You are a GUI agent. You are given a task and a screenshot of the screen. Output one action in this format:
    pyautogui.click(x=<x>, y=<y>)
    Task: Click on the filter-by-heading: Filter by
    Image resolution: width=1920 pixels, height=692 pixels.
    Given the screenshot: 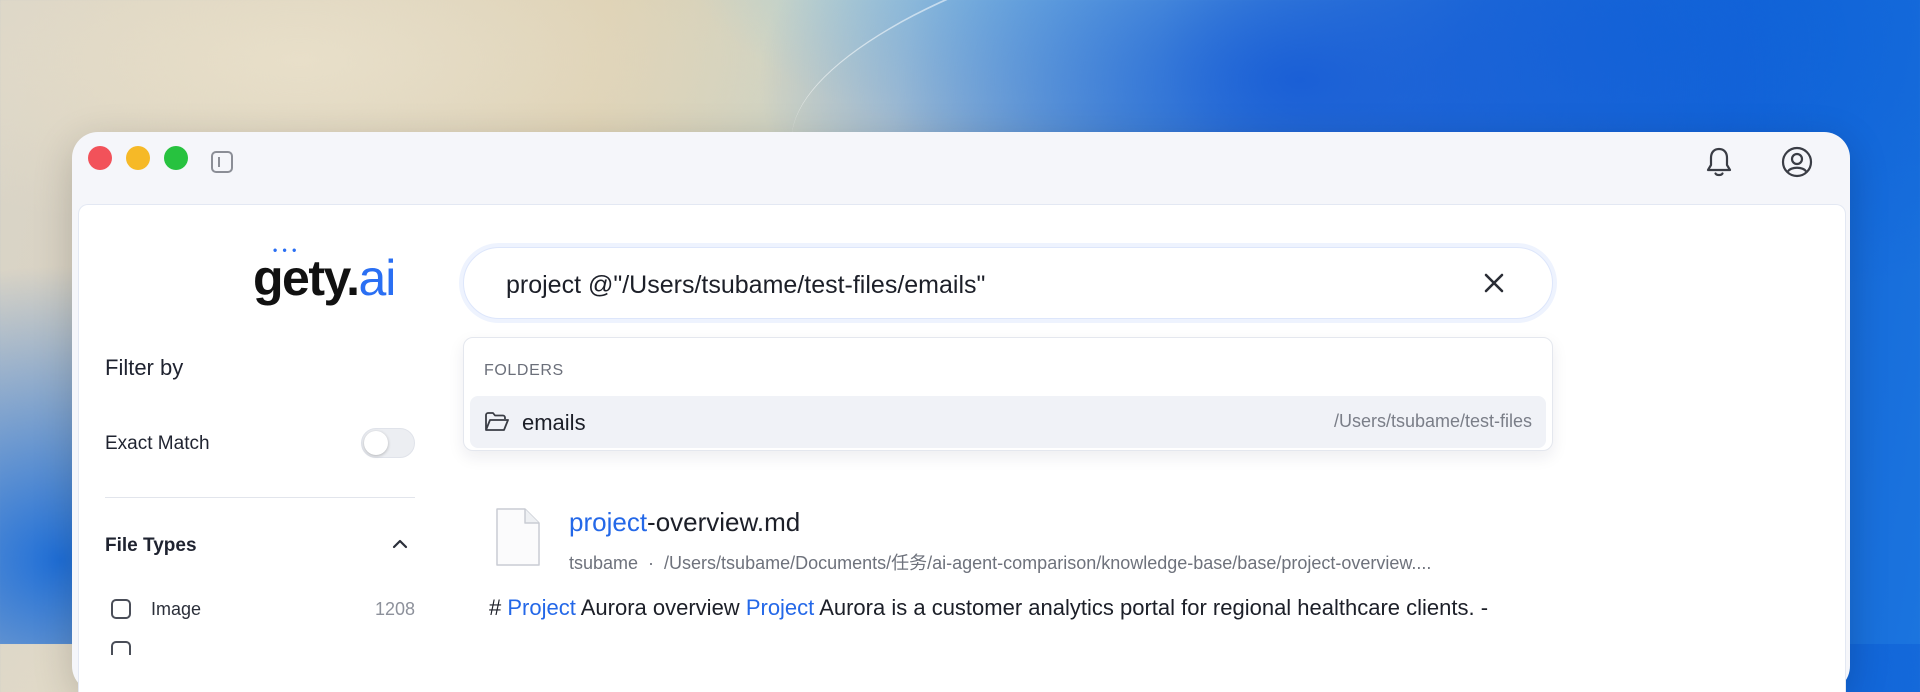 What is the action you would take?
    pyautogui.click(x=144, y=367)
    